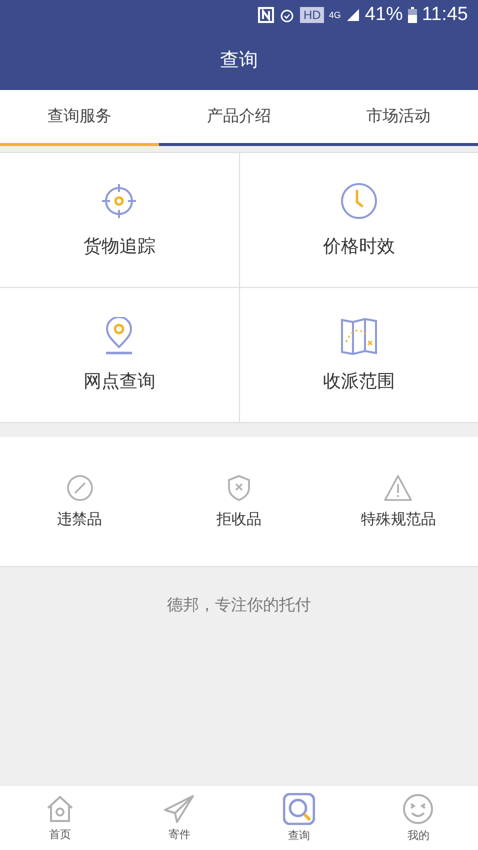 The height and width of the screenshot is (850, 478). Describe the element at coordinates (239, 605) in the screenshot. I see `slogan-text: 德邦，专注你的托付` at that location.